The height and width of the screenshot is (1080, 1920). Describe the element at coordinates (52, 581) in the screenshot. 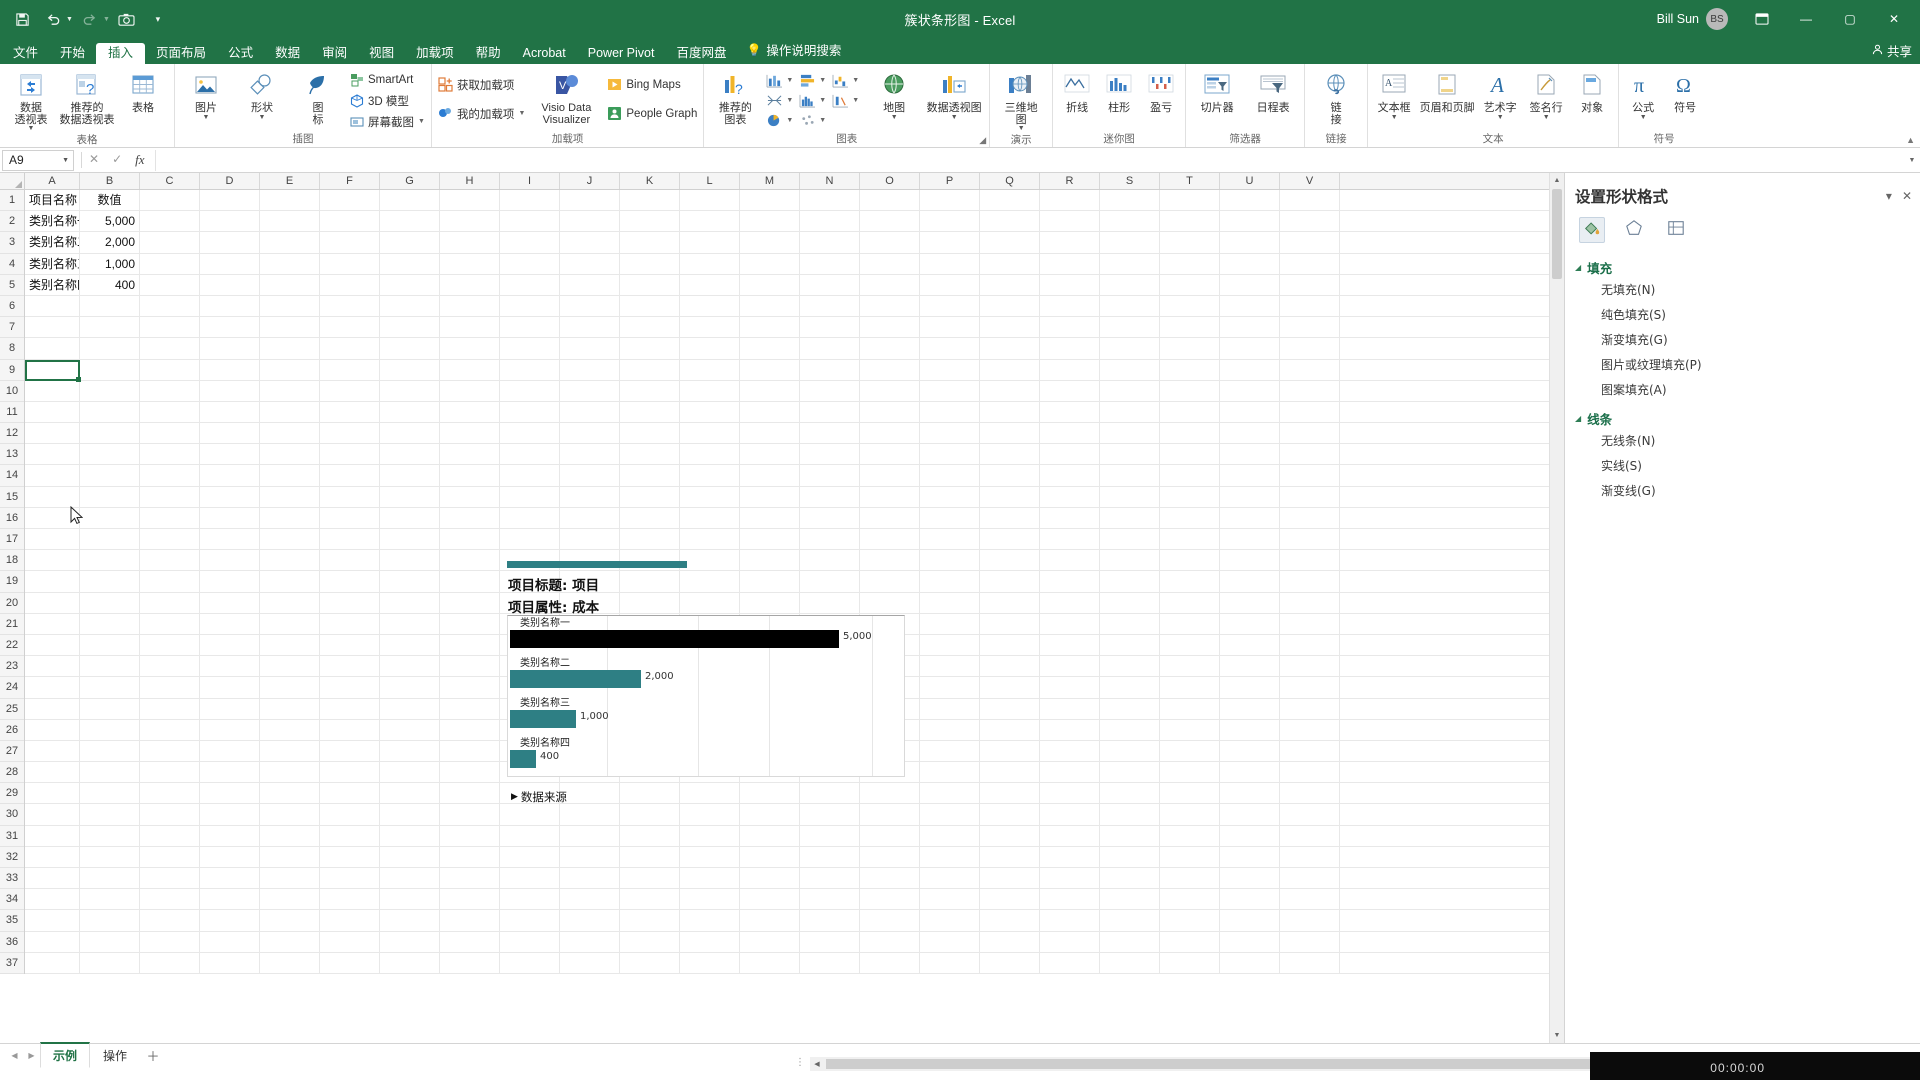

I see `cell-A19` at that location.